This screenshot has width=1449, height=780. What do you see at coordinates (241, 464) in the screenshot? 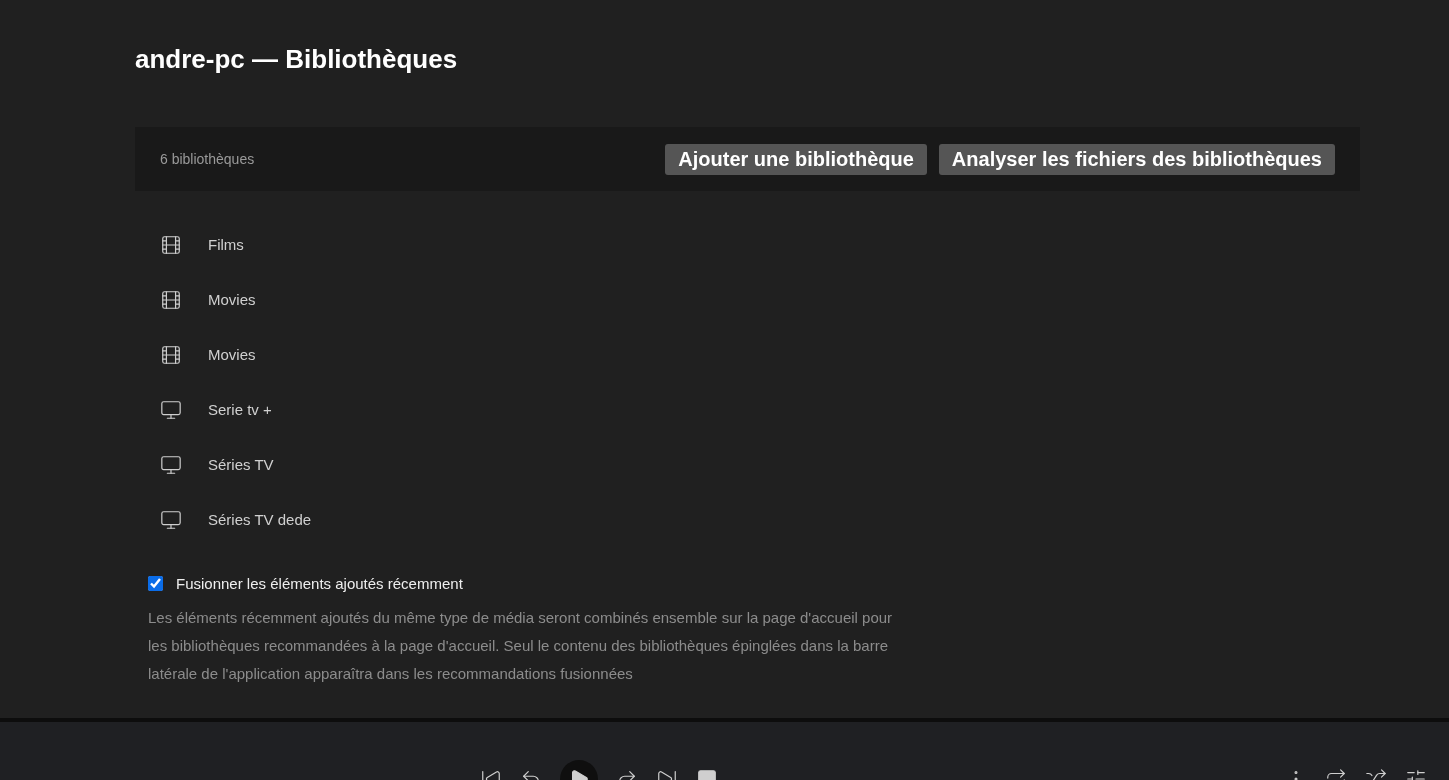
I see `library-name: Séries TV` at bounding box center [241, 464].